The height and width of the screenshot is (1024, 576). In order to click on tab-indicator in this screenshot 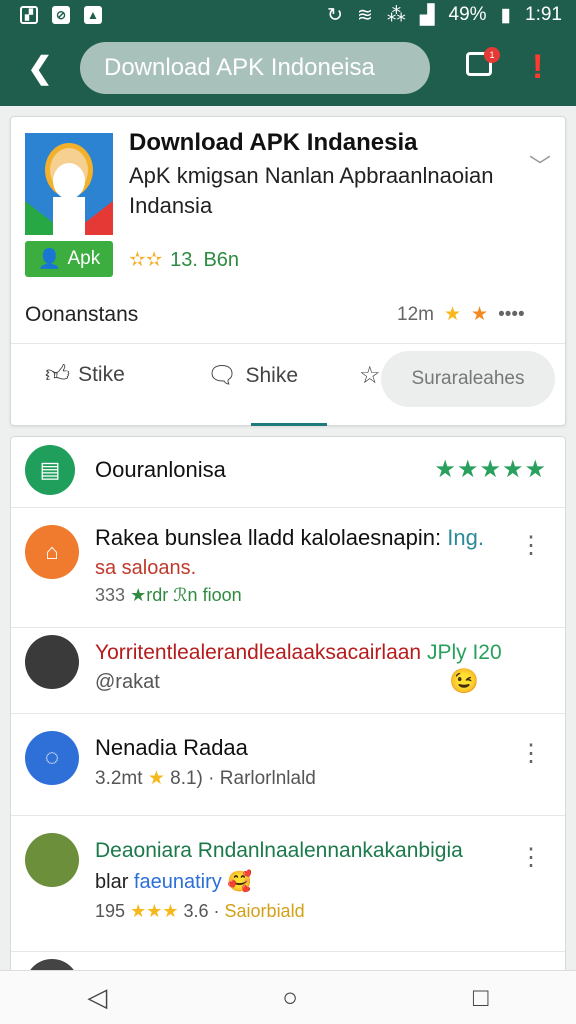, I will do `click(289, 424)`.